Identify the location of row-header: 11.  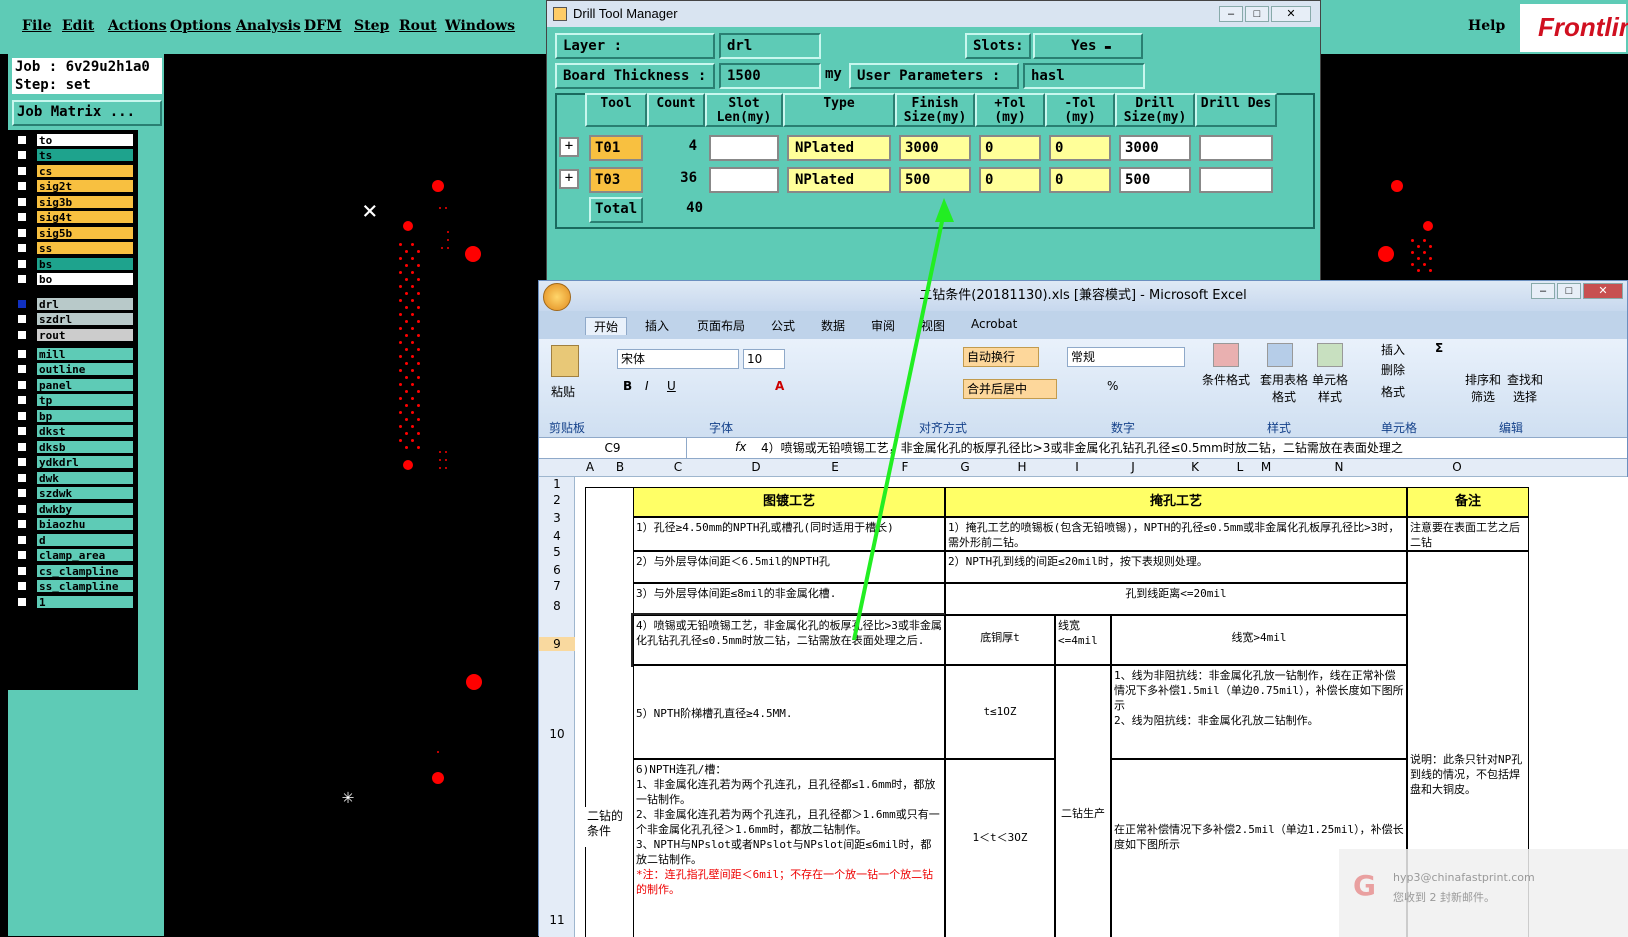
(557, 920).